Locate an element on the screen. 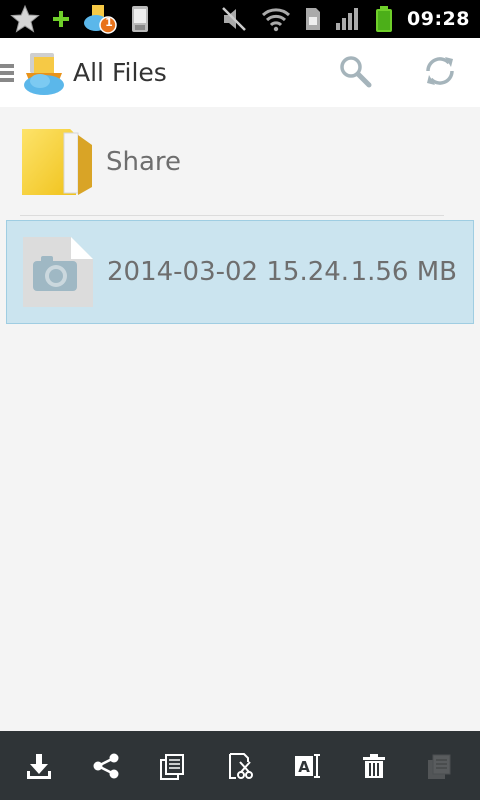 The image size is (480, 800). cut-icon is located at coordinates (240, 766).